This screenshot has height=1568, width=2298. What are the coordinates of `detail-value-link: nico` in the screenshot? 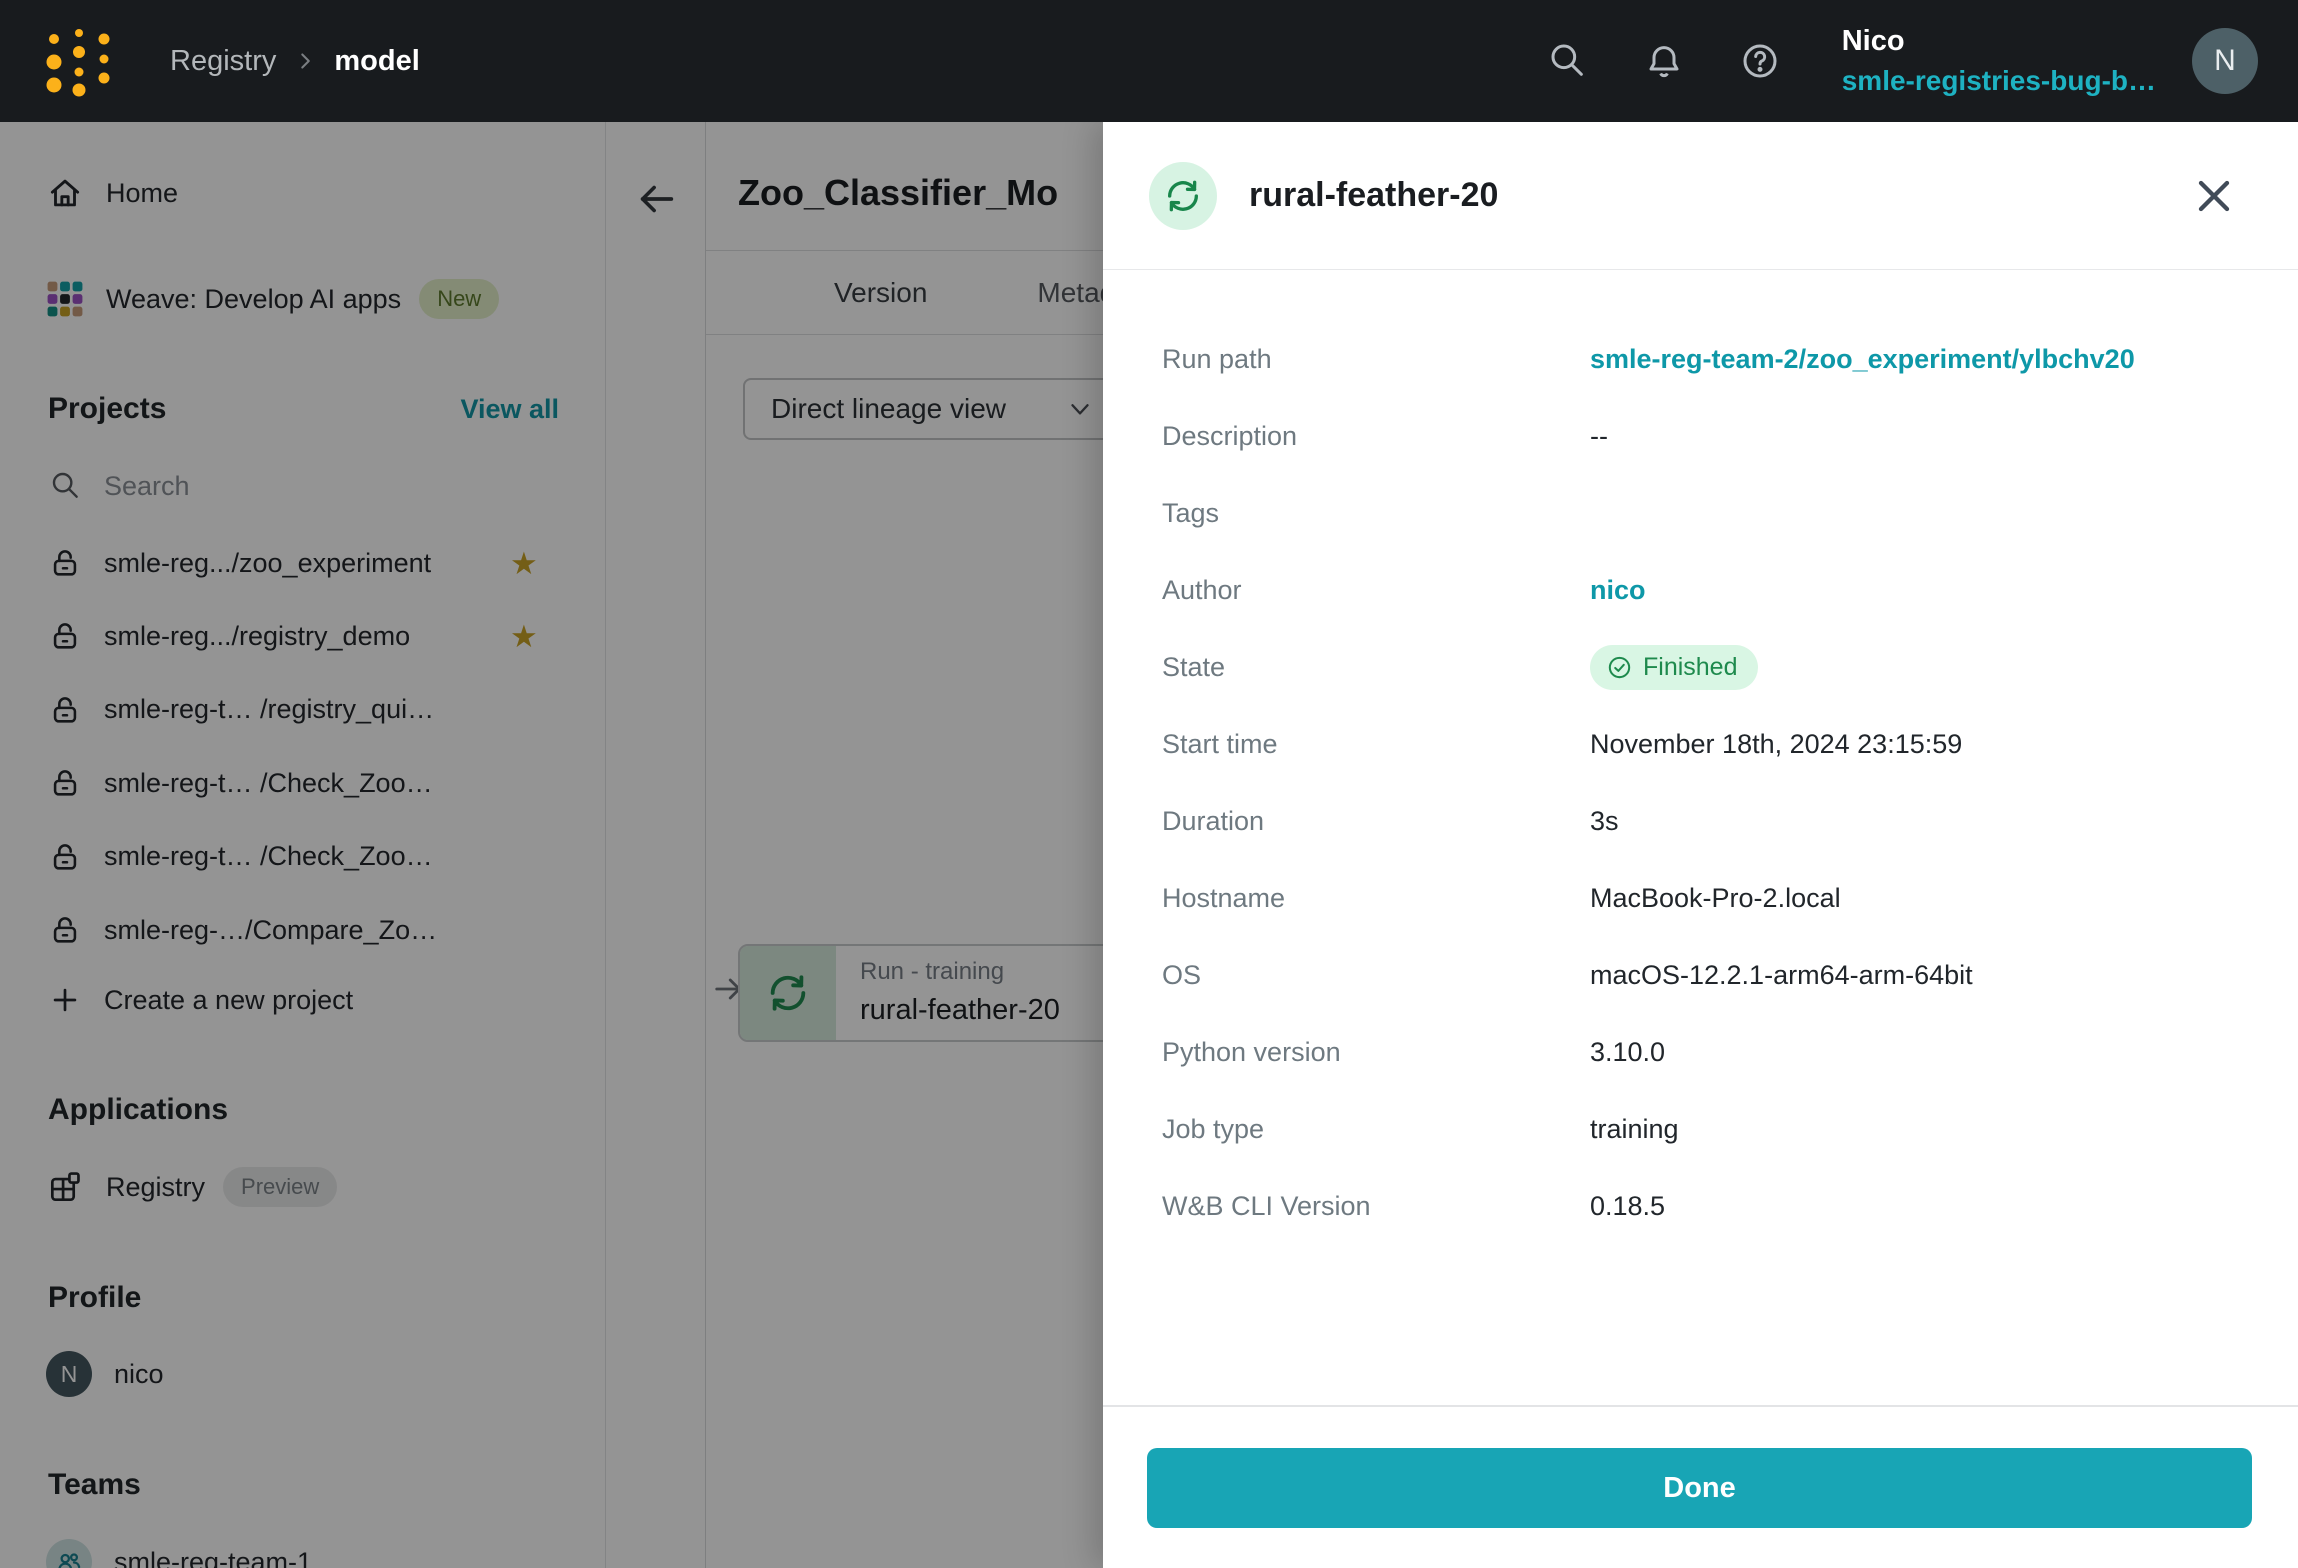 It's located at (1618, 590).